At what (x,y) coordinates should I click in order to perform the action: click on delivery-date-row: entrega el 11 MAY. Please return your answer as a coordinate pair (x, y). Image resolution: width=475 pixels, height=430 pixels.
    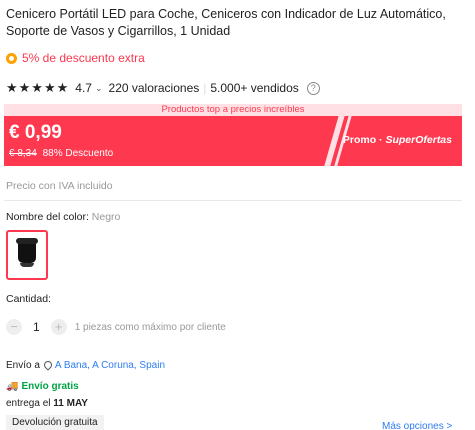
    Looking at the image, I should click on (47, 403).